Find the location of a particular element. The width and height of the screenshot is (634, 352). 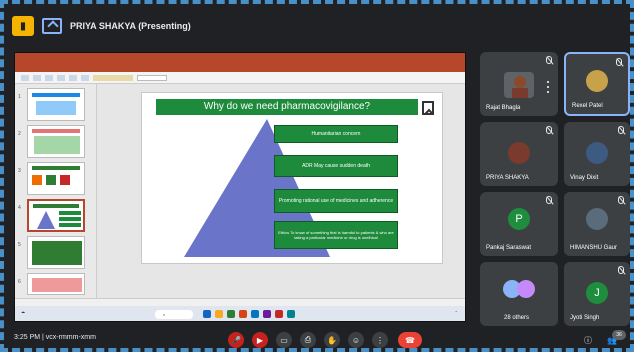

presenter-label: PRIYA SHAKYA (Presenting) is located at coordinates (130, 26).